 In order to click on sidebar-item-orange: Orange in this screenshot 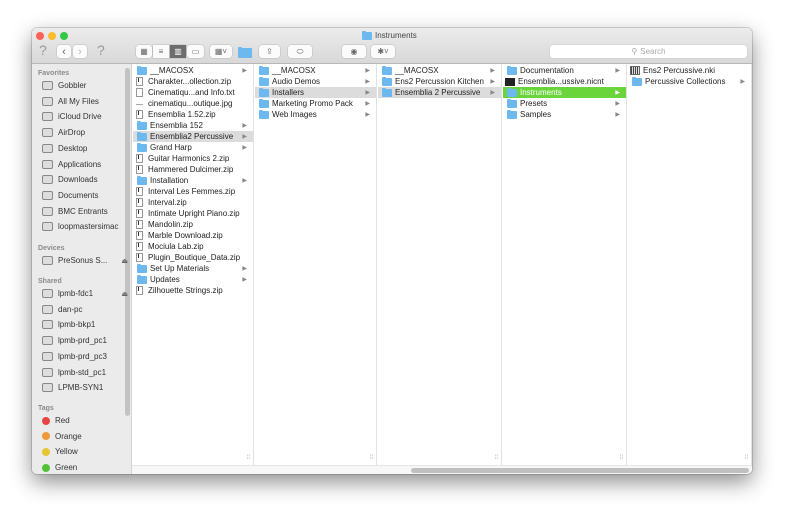, I will do `click(84, 436)`.